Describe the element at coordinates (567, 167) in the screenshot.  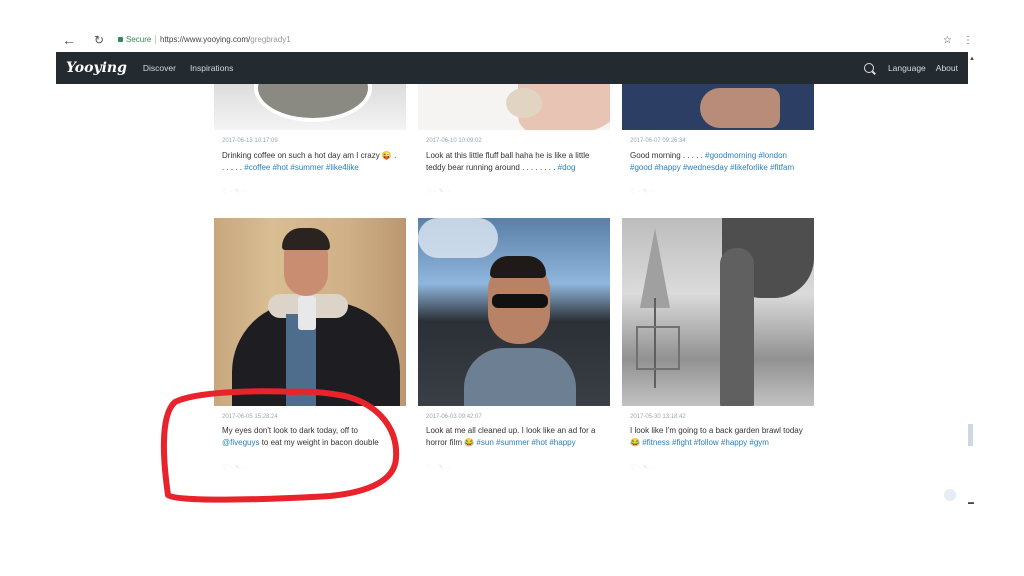
I see `caption-tags: #dog` at that location.